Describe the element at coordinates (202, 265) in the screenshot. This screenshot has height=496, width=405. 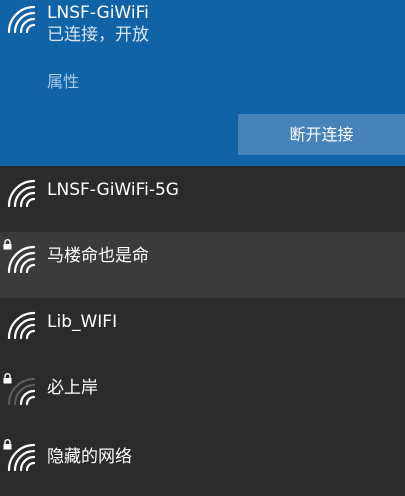
I see `network-item: 马楼命也是命` at that location.